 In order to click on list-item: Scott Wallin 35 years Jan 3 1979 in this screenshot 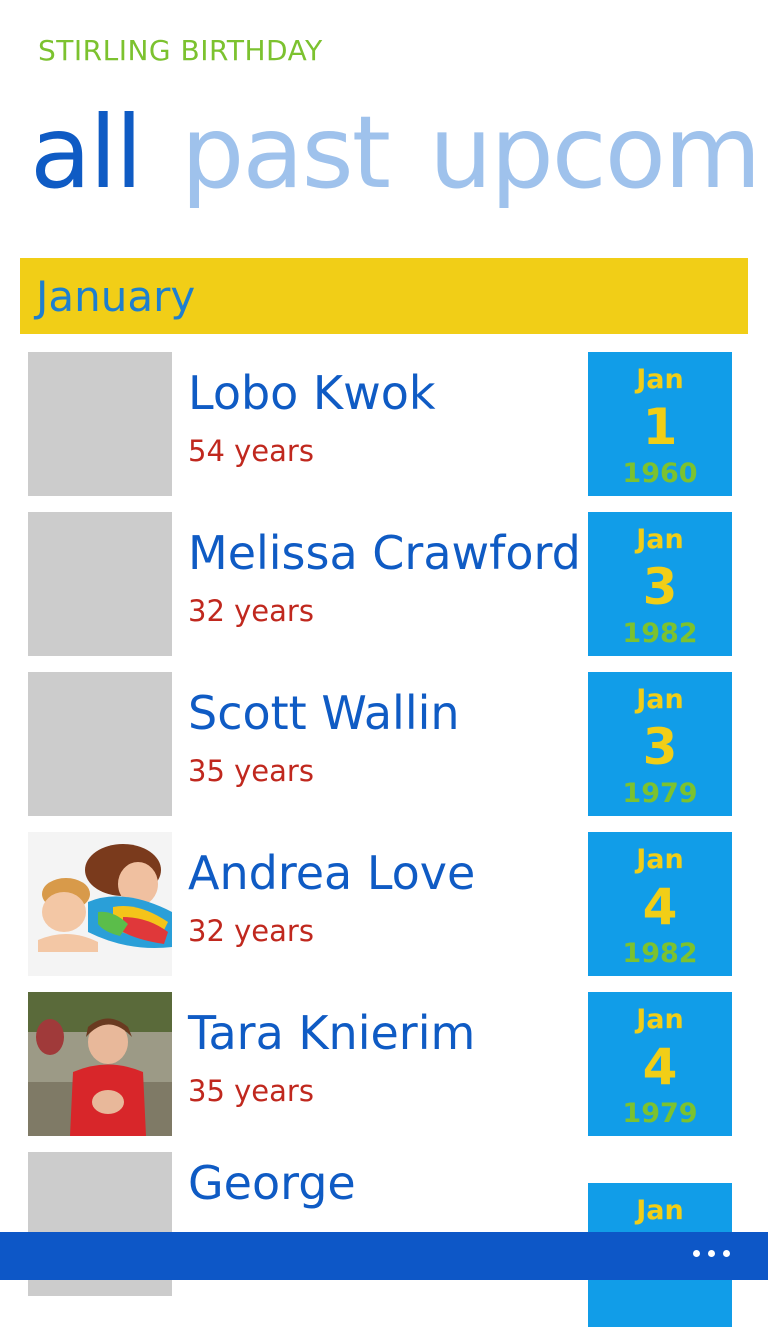, I will do `click(384, 744)`.